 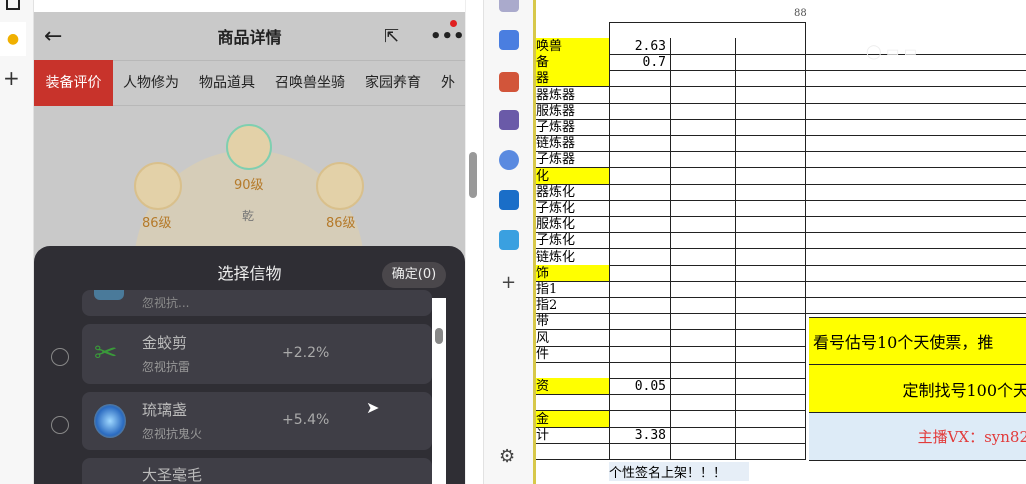 What do you see at coordinates (572, 354) in the screenshot?
I see `row-label: 件` at bounding box center [572, 354].